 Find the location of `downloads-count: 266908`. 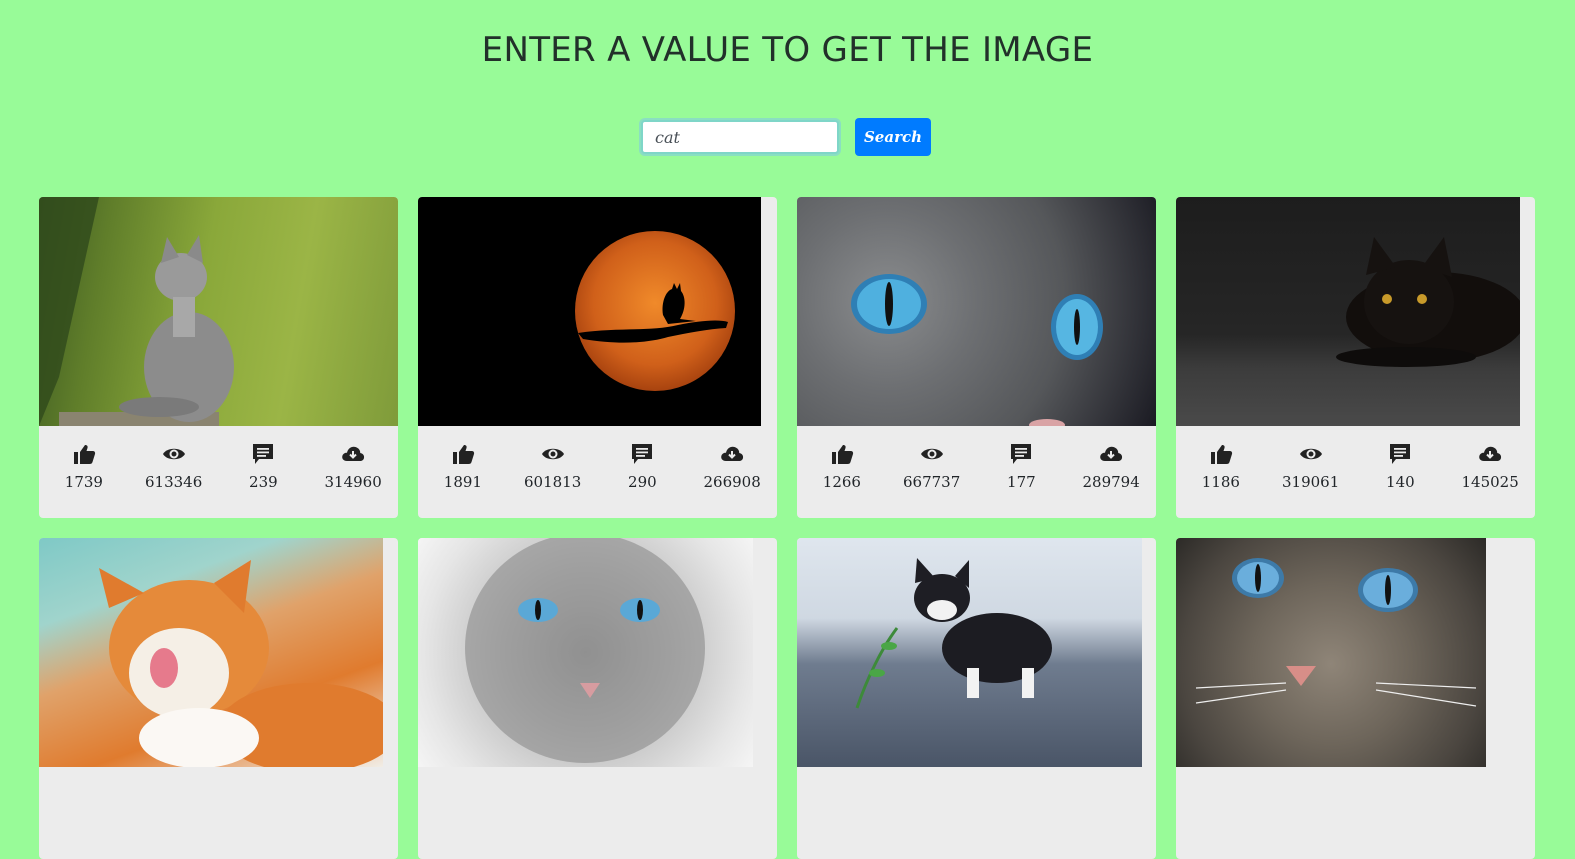

downloads-count: 266908 is located at coordinates (732, 482).